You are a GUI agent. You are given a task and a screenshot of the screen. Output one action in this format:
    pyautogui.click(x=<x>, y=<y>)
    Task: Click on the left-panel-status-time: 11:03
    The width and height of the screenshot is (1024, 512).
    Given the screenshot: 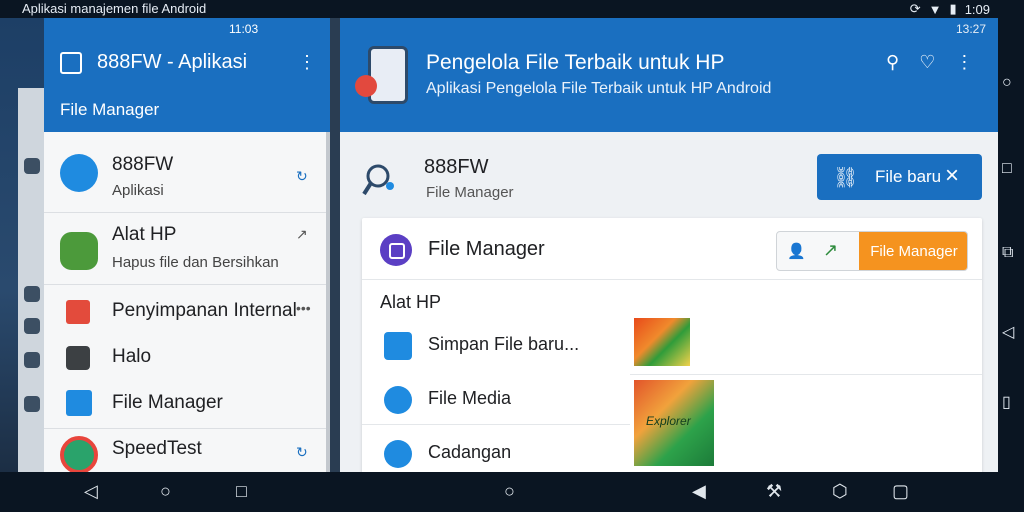 What is the action you would take?
    pyautogui.click(x=244, y=29)
    